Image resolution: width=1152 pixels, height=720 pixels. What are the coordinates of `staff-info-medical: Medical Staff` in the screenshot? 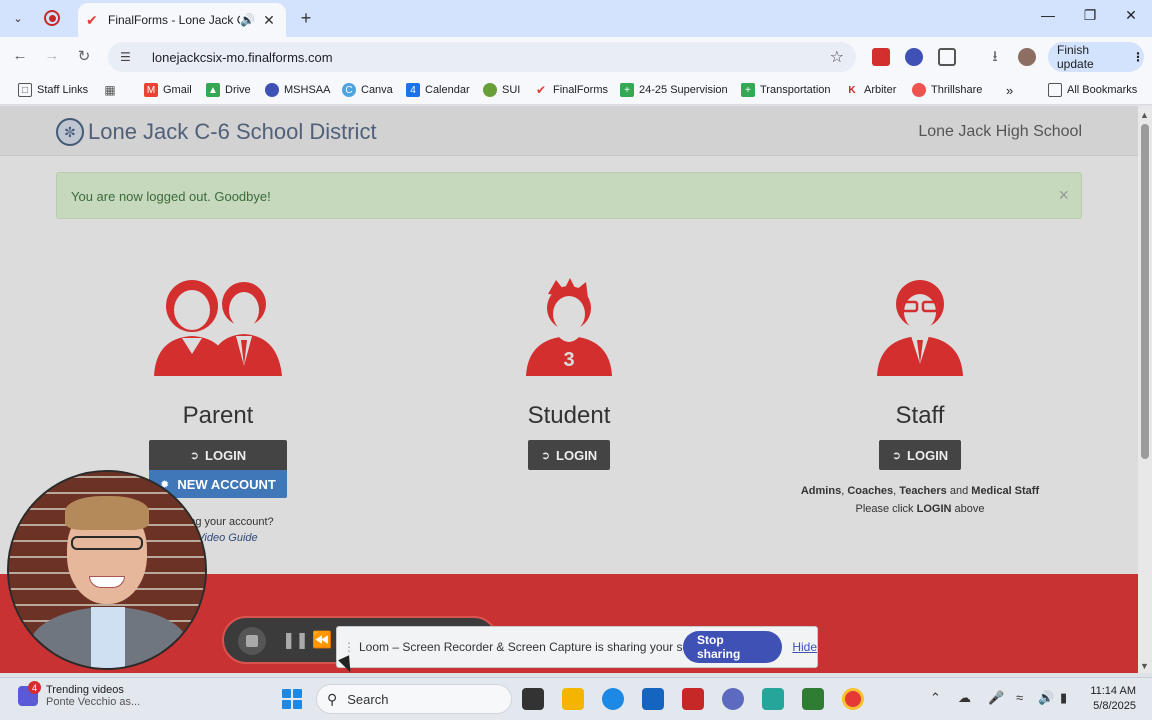 It's located at (1005, 491).